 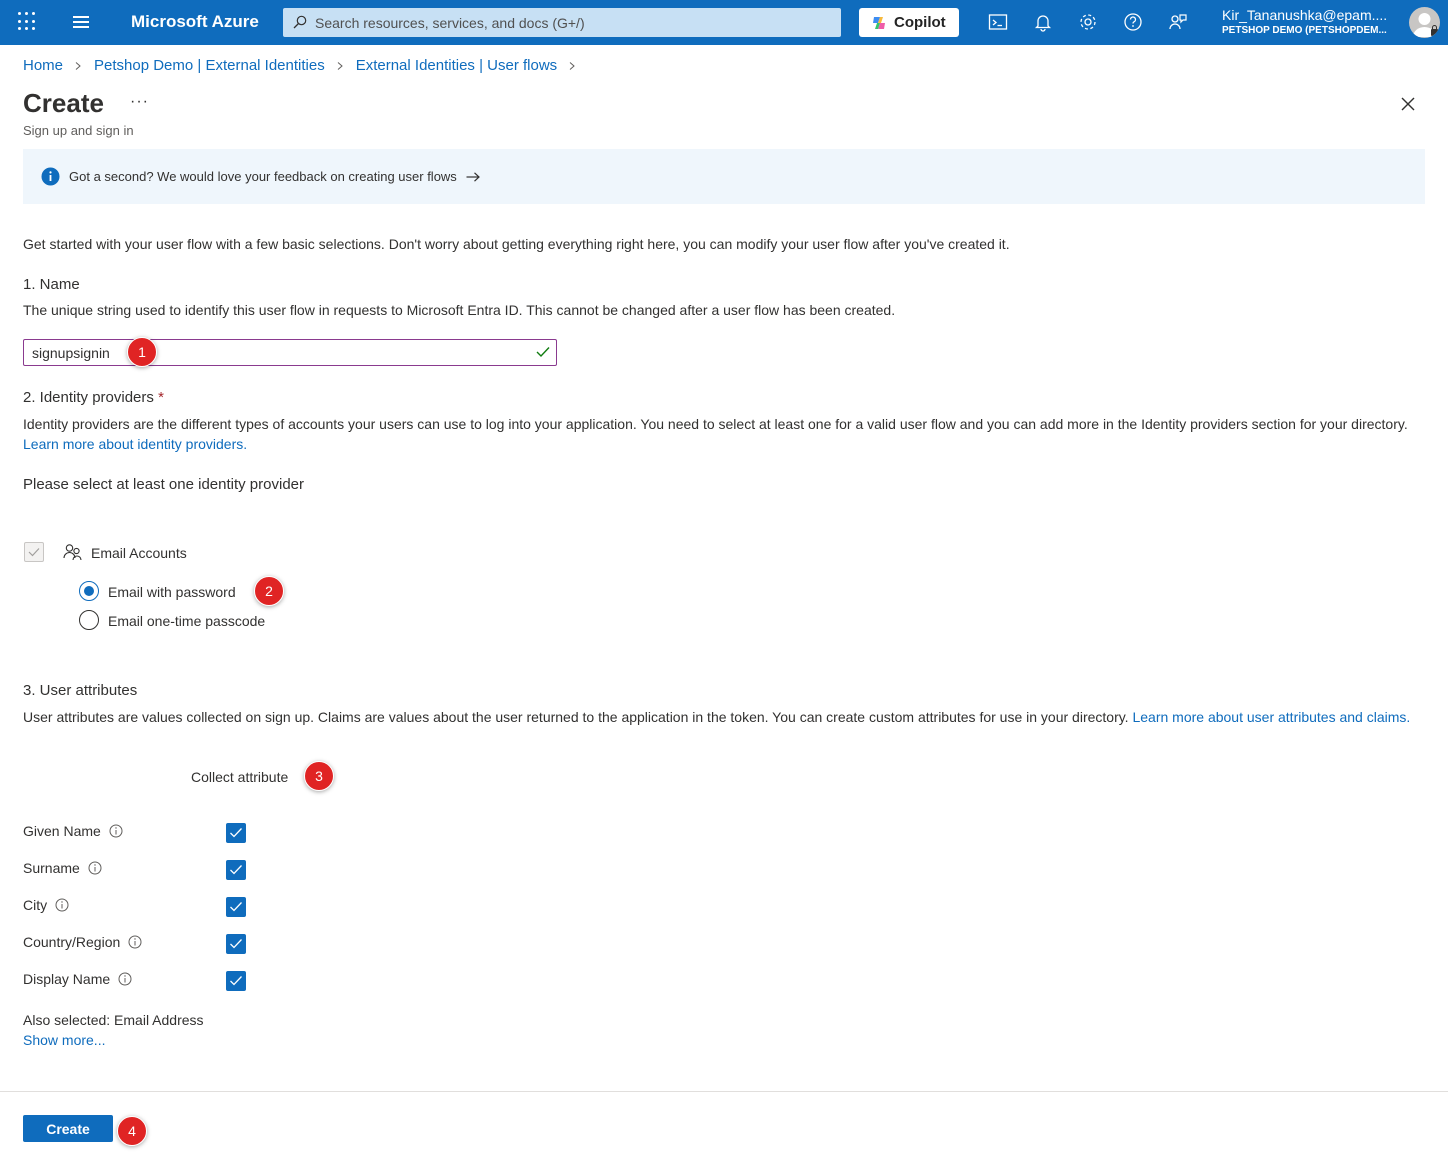 I want to click on valid-check-icon, so click(x=543, y=352).